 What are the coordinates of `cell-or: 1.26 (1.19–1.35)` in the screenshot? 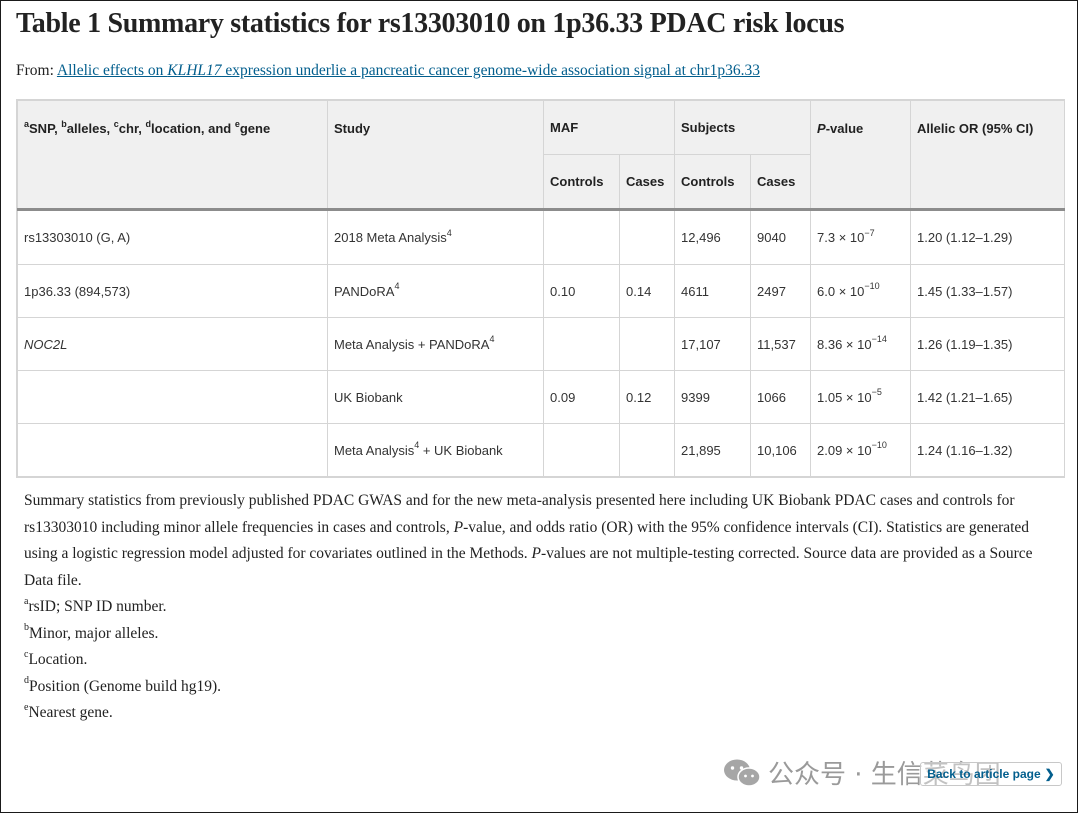 It's located at (988, 344).